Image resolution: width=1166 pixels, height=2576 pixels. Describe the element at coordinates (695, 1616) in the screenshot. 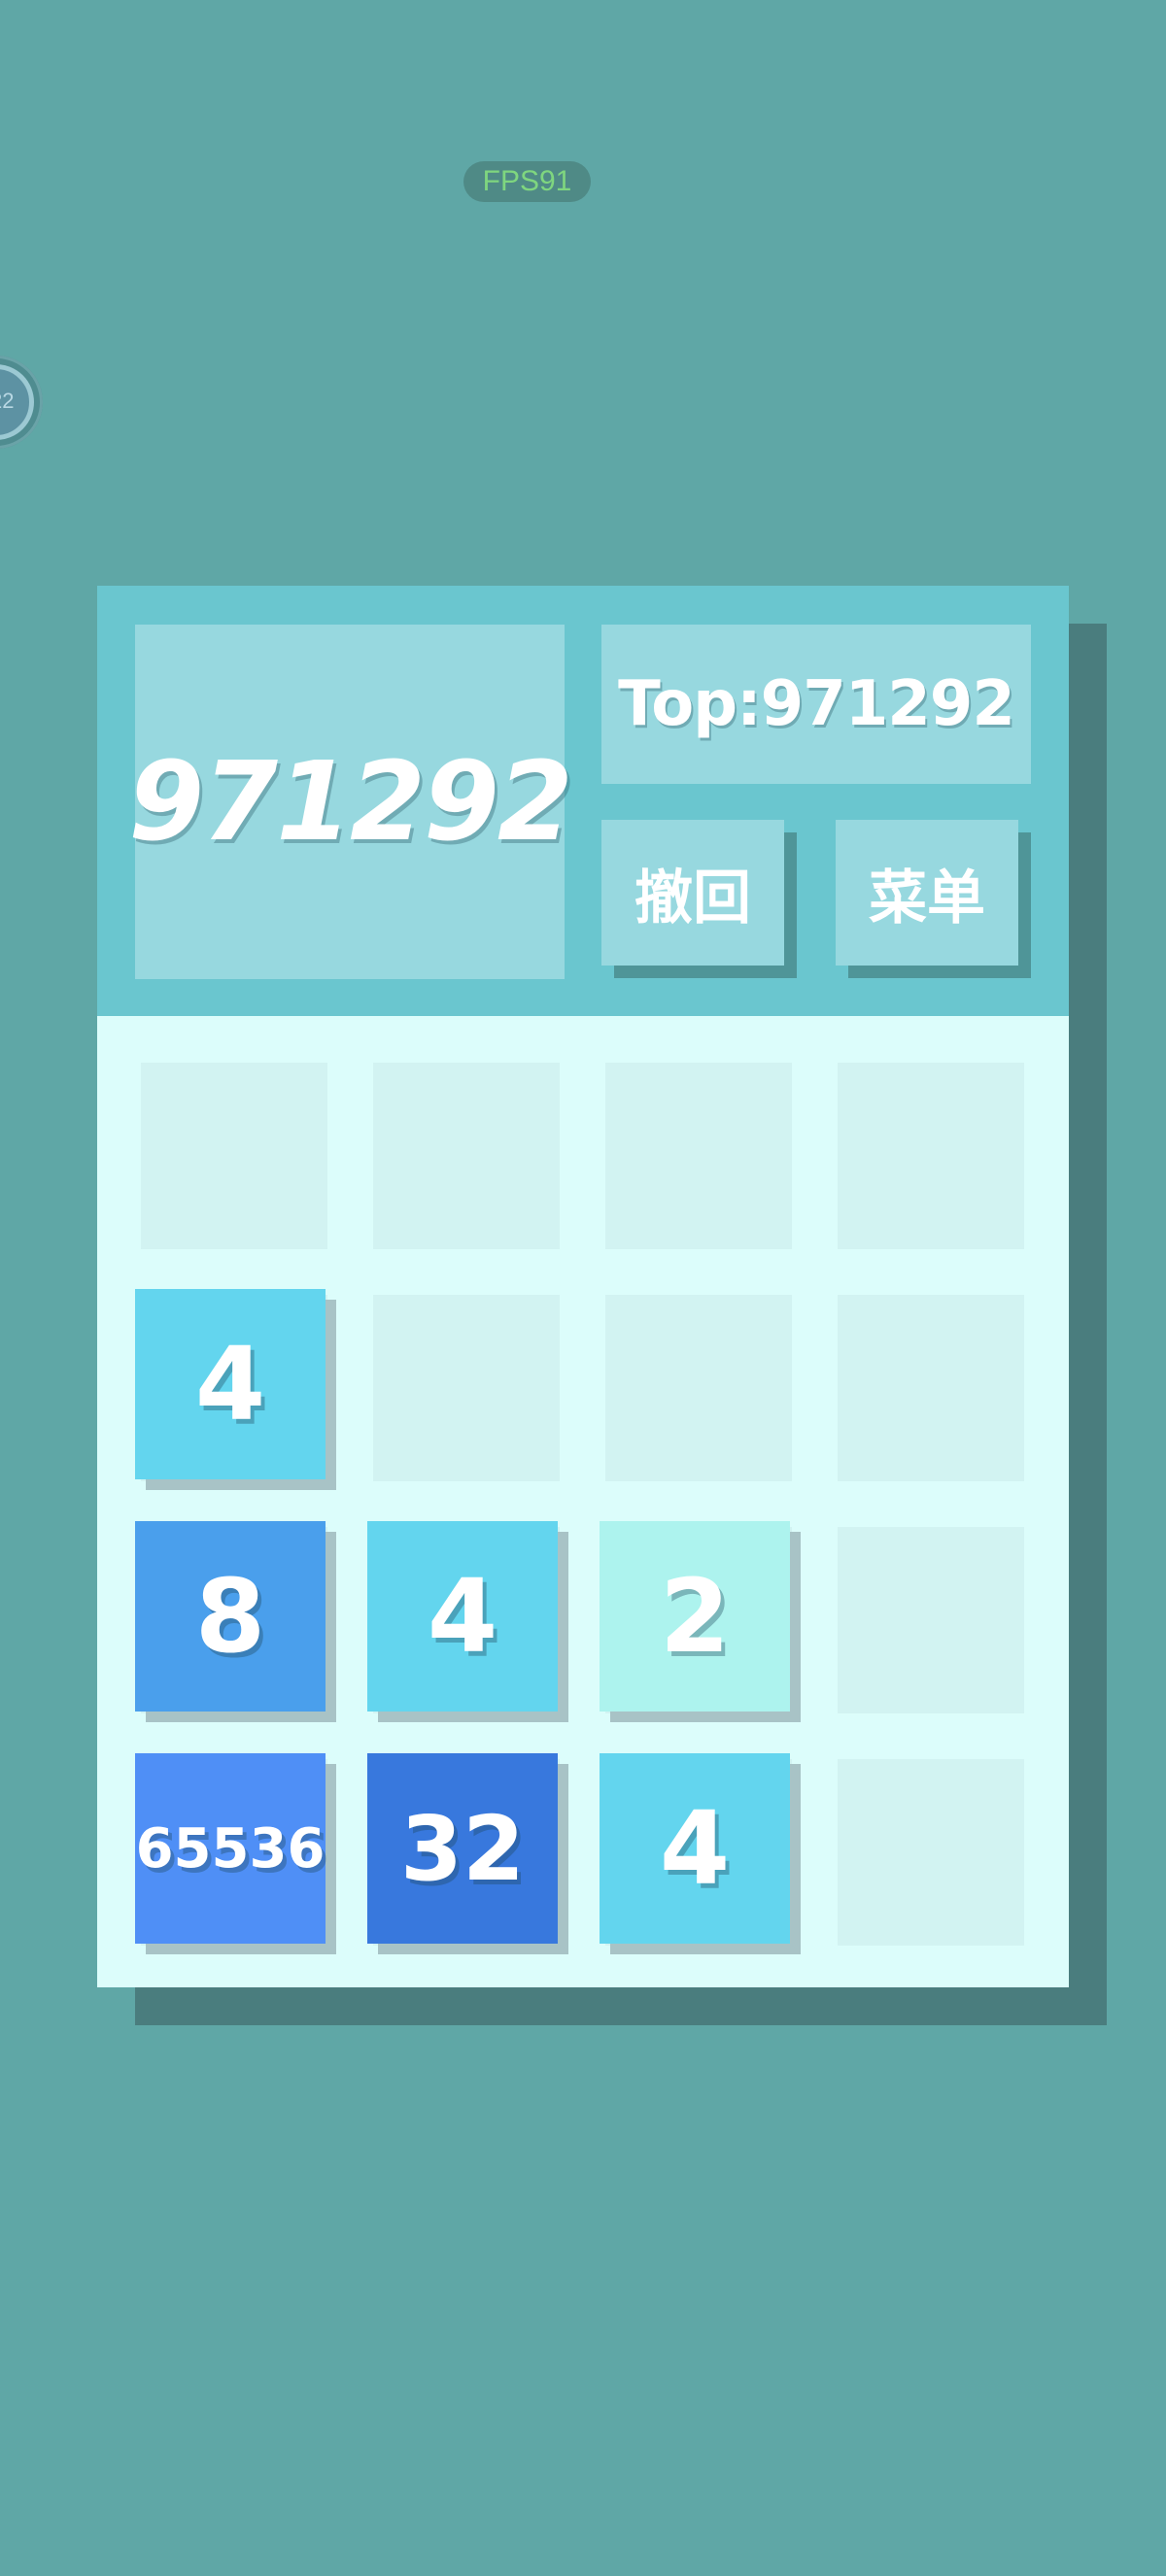

I see `tile-2: 2` at that location.